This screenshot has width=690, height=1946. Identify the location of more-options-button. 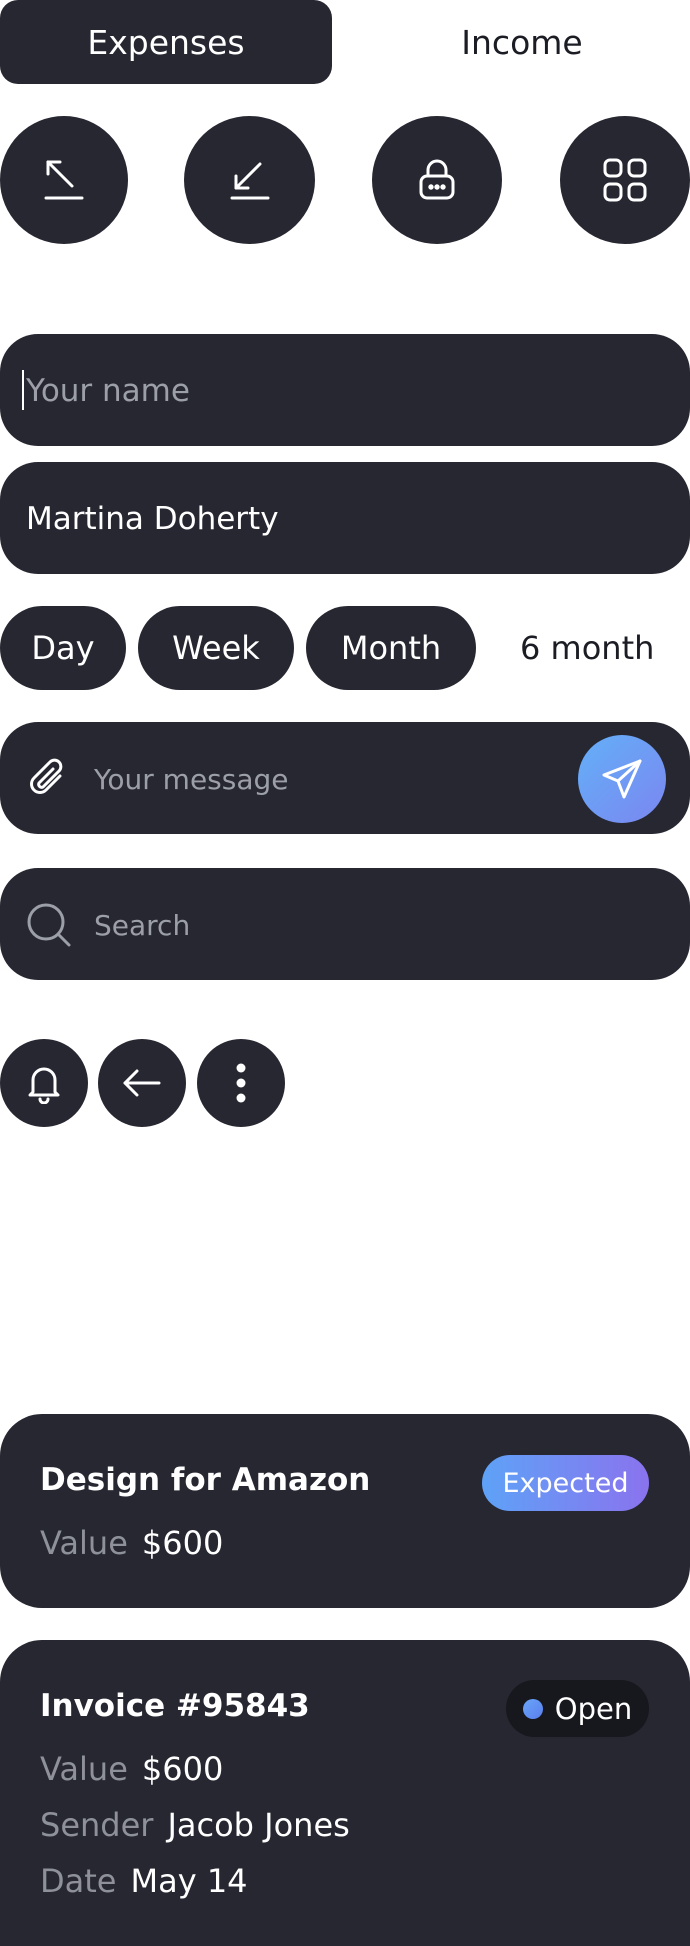
(241, 1083).